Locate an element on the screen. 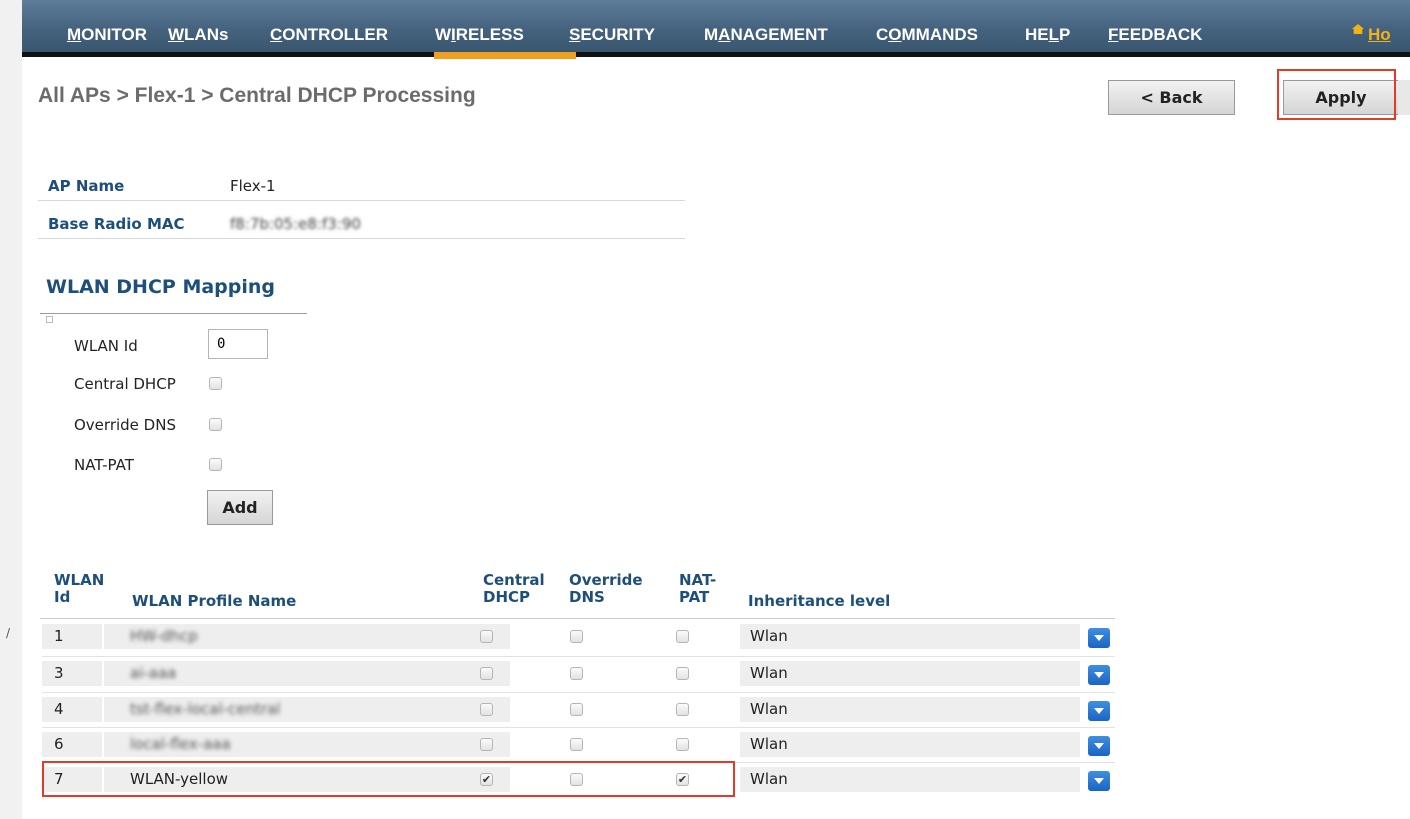 The height and width of the screenshot is (819, 1410). home-icon is located at coordinates (1358, 29).